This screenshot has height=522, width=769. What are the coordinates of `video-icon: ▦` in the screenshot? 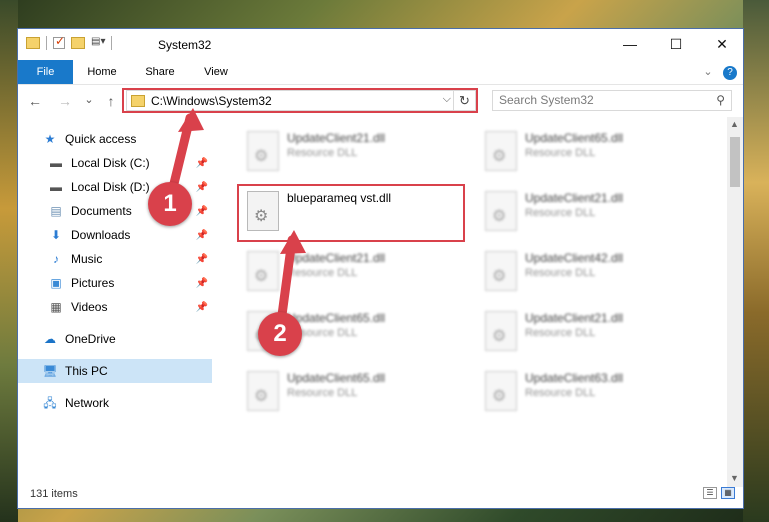 It's located at (56, 307).